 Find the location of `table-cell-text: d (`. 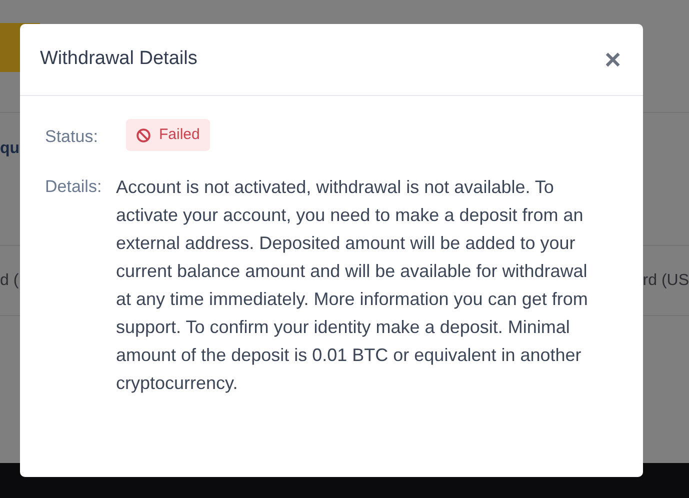

table-cell-text: d ( is located at coordinates (9, 280).